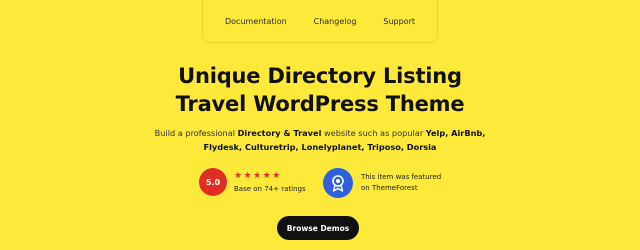 The height and width of the screenshot is (250, 640). What do you see at coordinates (338, 183) in the screenshot?
I see `award-ribbon-icon` at bounding box center [338, 183].